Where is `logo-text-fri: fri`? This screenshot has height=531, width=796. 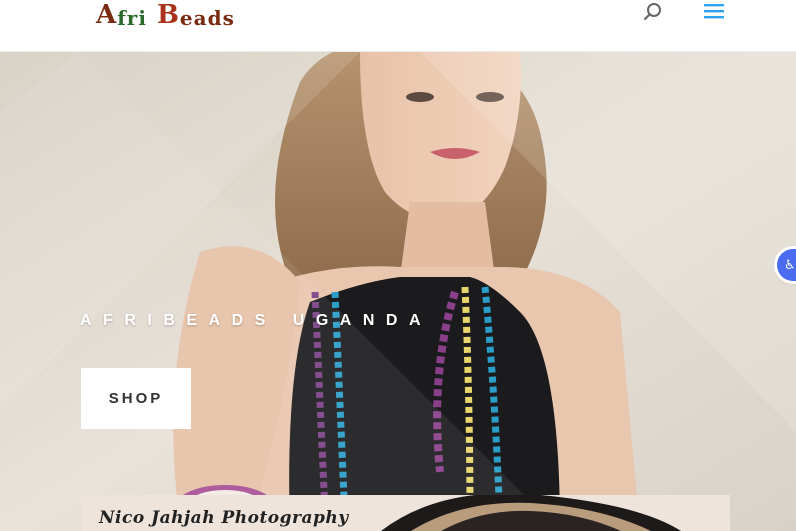
logo-text-fri: fri is located at coordinates (132, 18).